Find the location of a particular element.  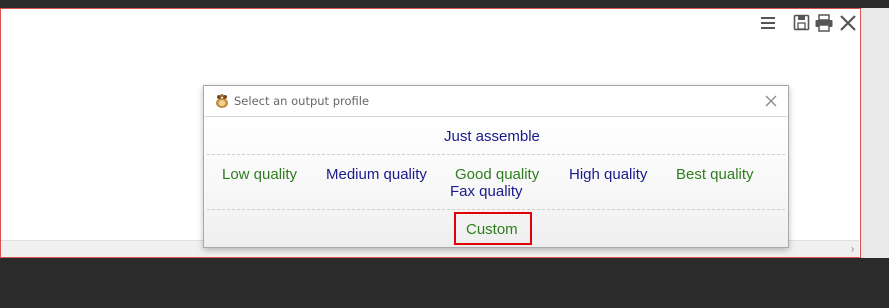

viewer-toolbar is located at coordinates (809, 23).